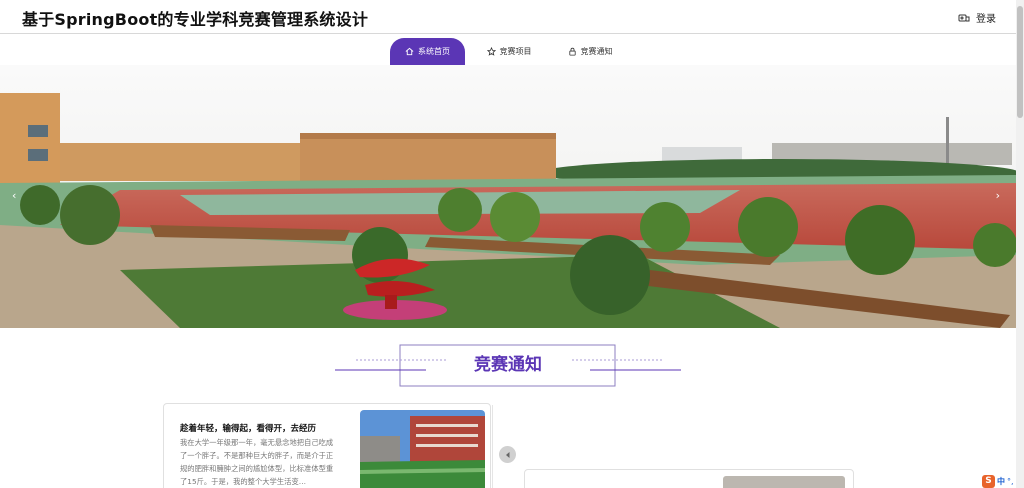  I want to click on notice-thumbnail-secondary, so click(784, 482).